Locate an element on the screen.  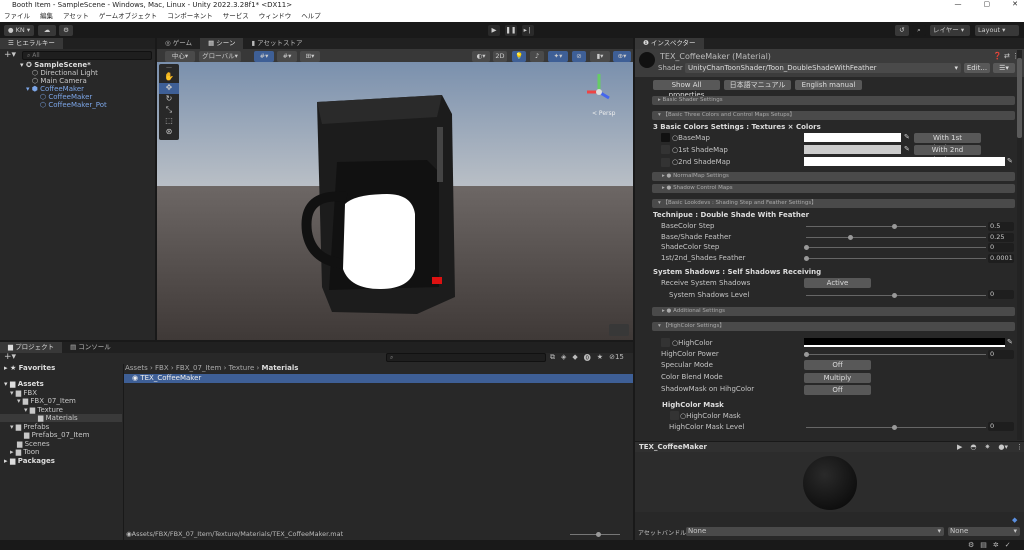
slider-value-field: 0.5 is located at coordinates (1001, 226).